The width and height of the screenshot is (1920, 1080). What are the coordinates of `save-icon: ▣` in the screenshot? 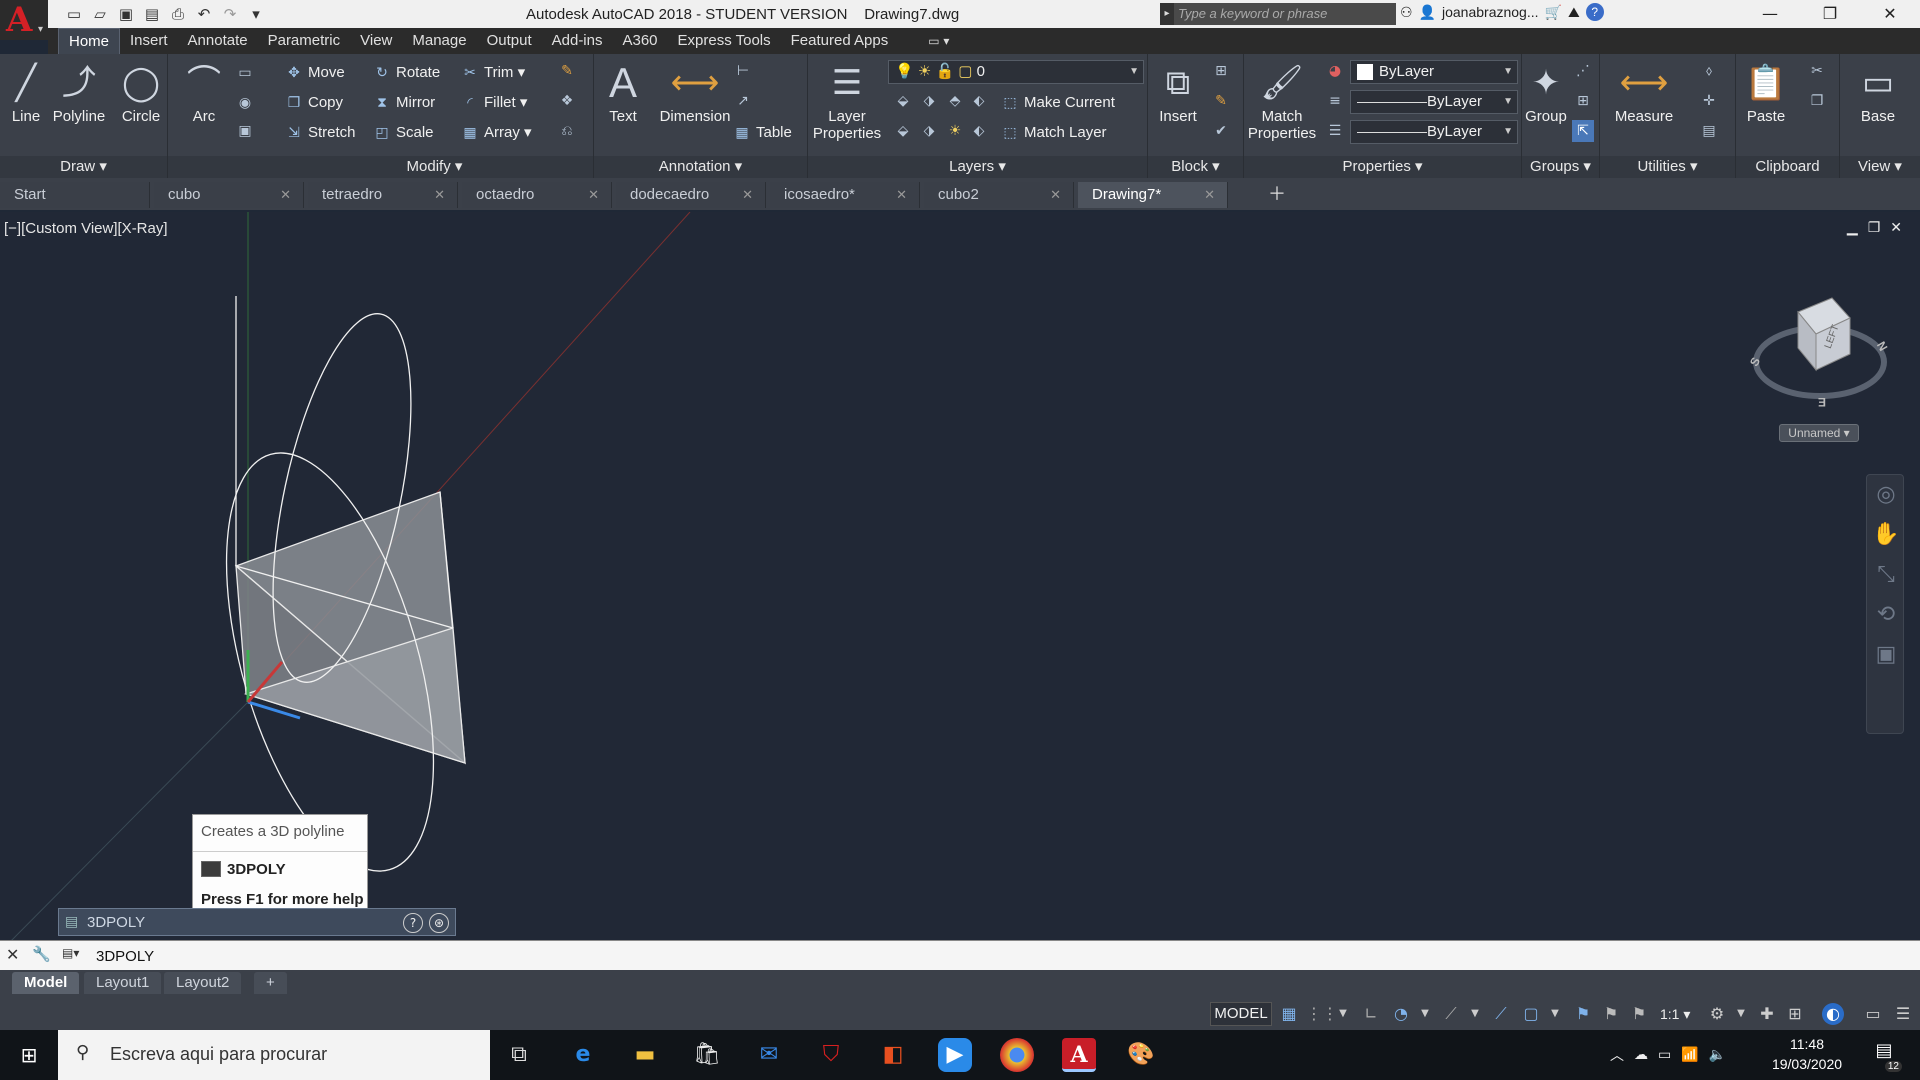 It's located at (126, 14).